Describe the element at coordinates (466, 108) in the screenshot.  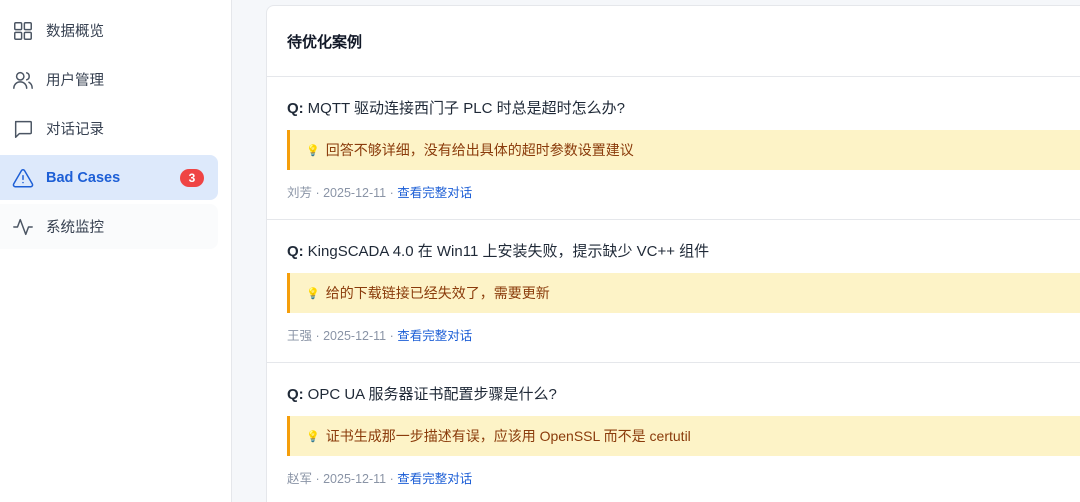
I see `question-text: MQTT 驱动连接西门子 PLC 时总是超时怎么办?` at that location.